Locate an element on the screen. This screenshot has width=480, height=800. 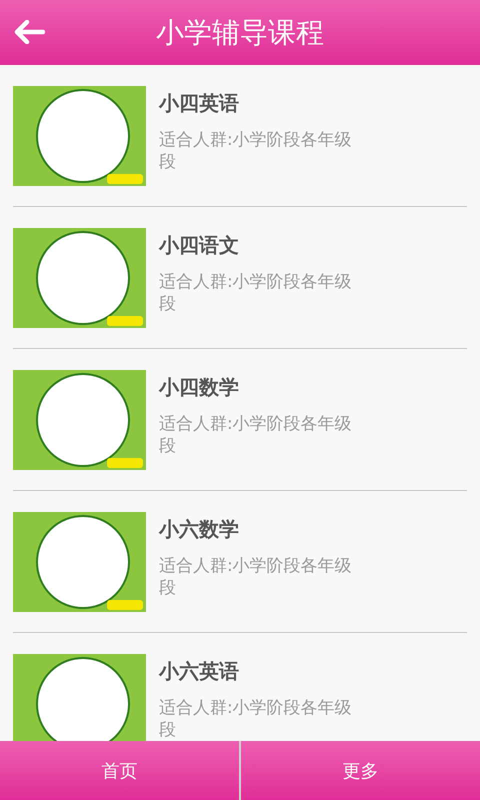
course-title: 小四英语 is located at coordinates (199, 103).